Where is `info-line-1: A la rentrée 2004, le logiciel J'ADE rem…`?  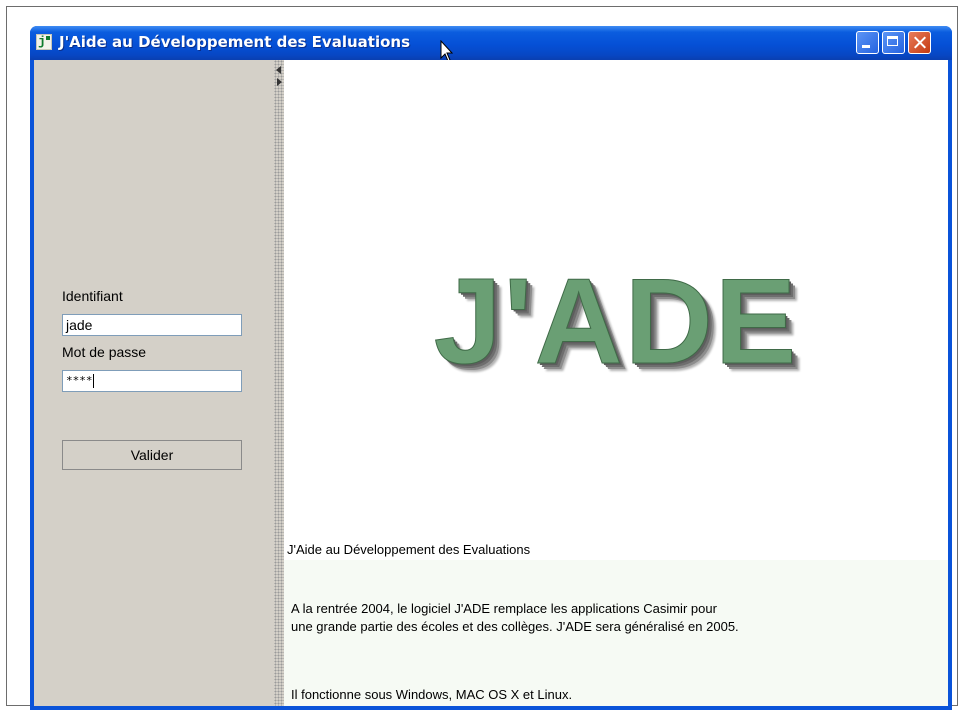
info-line-1: A la rentrée 2004, le logiciel J'ADE rem… is located at coordinates (504, 608).